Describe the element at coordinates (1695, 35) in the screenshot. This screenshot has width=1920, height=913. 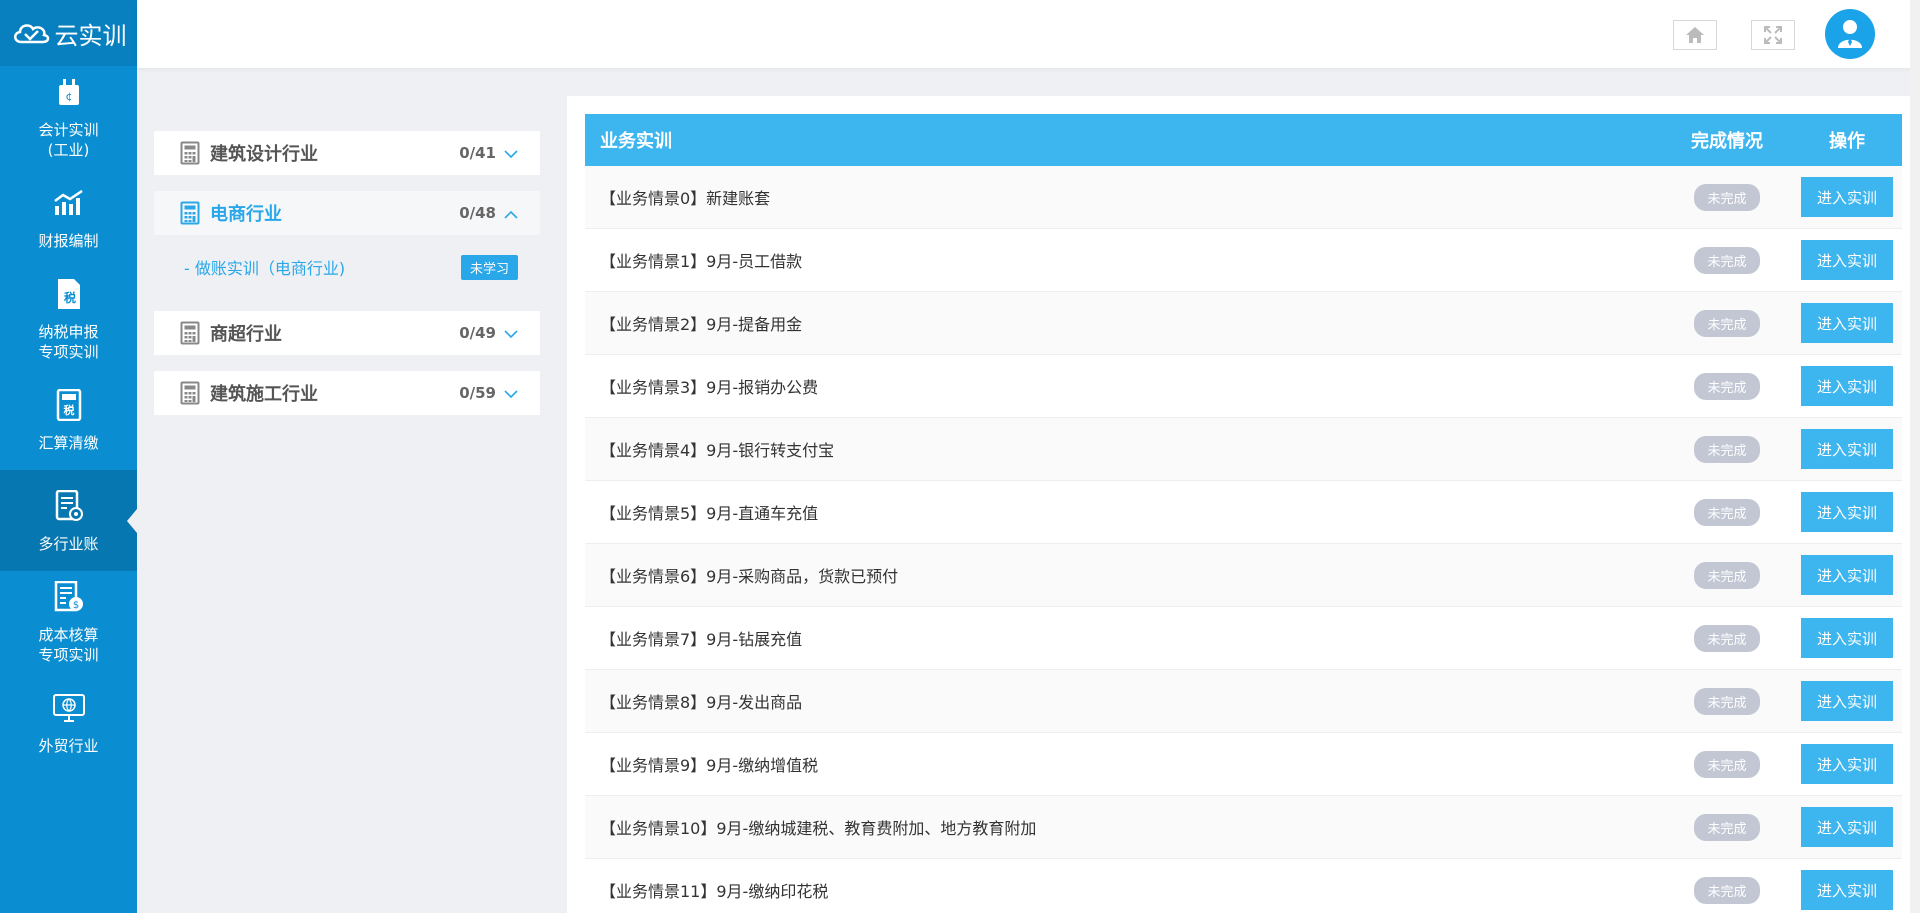
I see `home-button` at that location.